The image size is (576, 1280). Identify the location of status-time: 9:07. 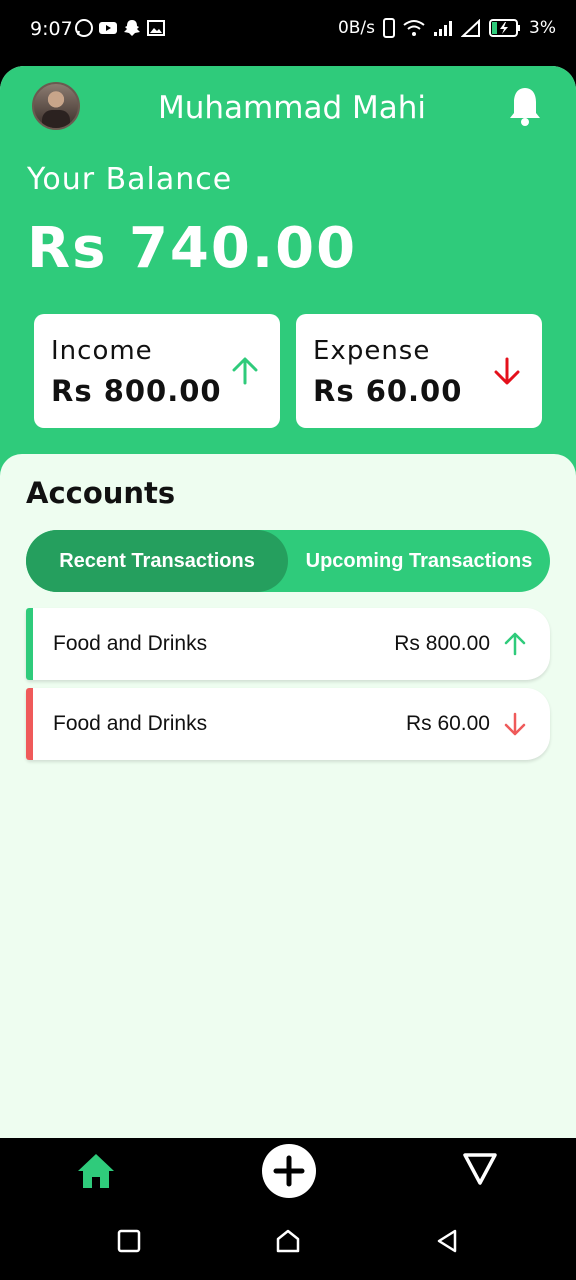
(51, 29).